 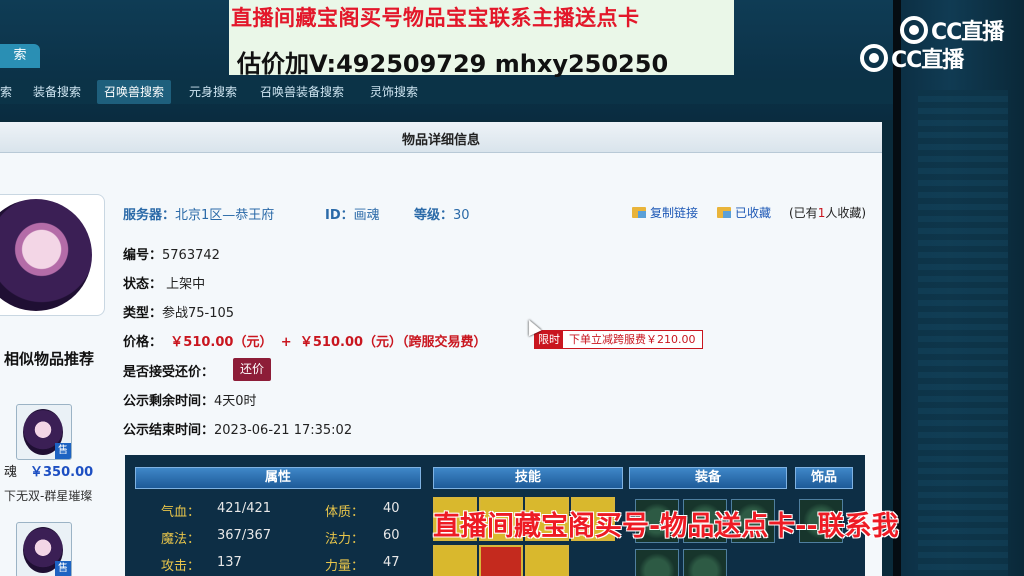 What do you see at coordinates (665, 212) in the screenshot?
I see `copy-link-button: 复制链接` at bounding box center [665, 212].